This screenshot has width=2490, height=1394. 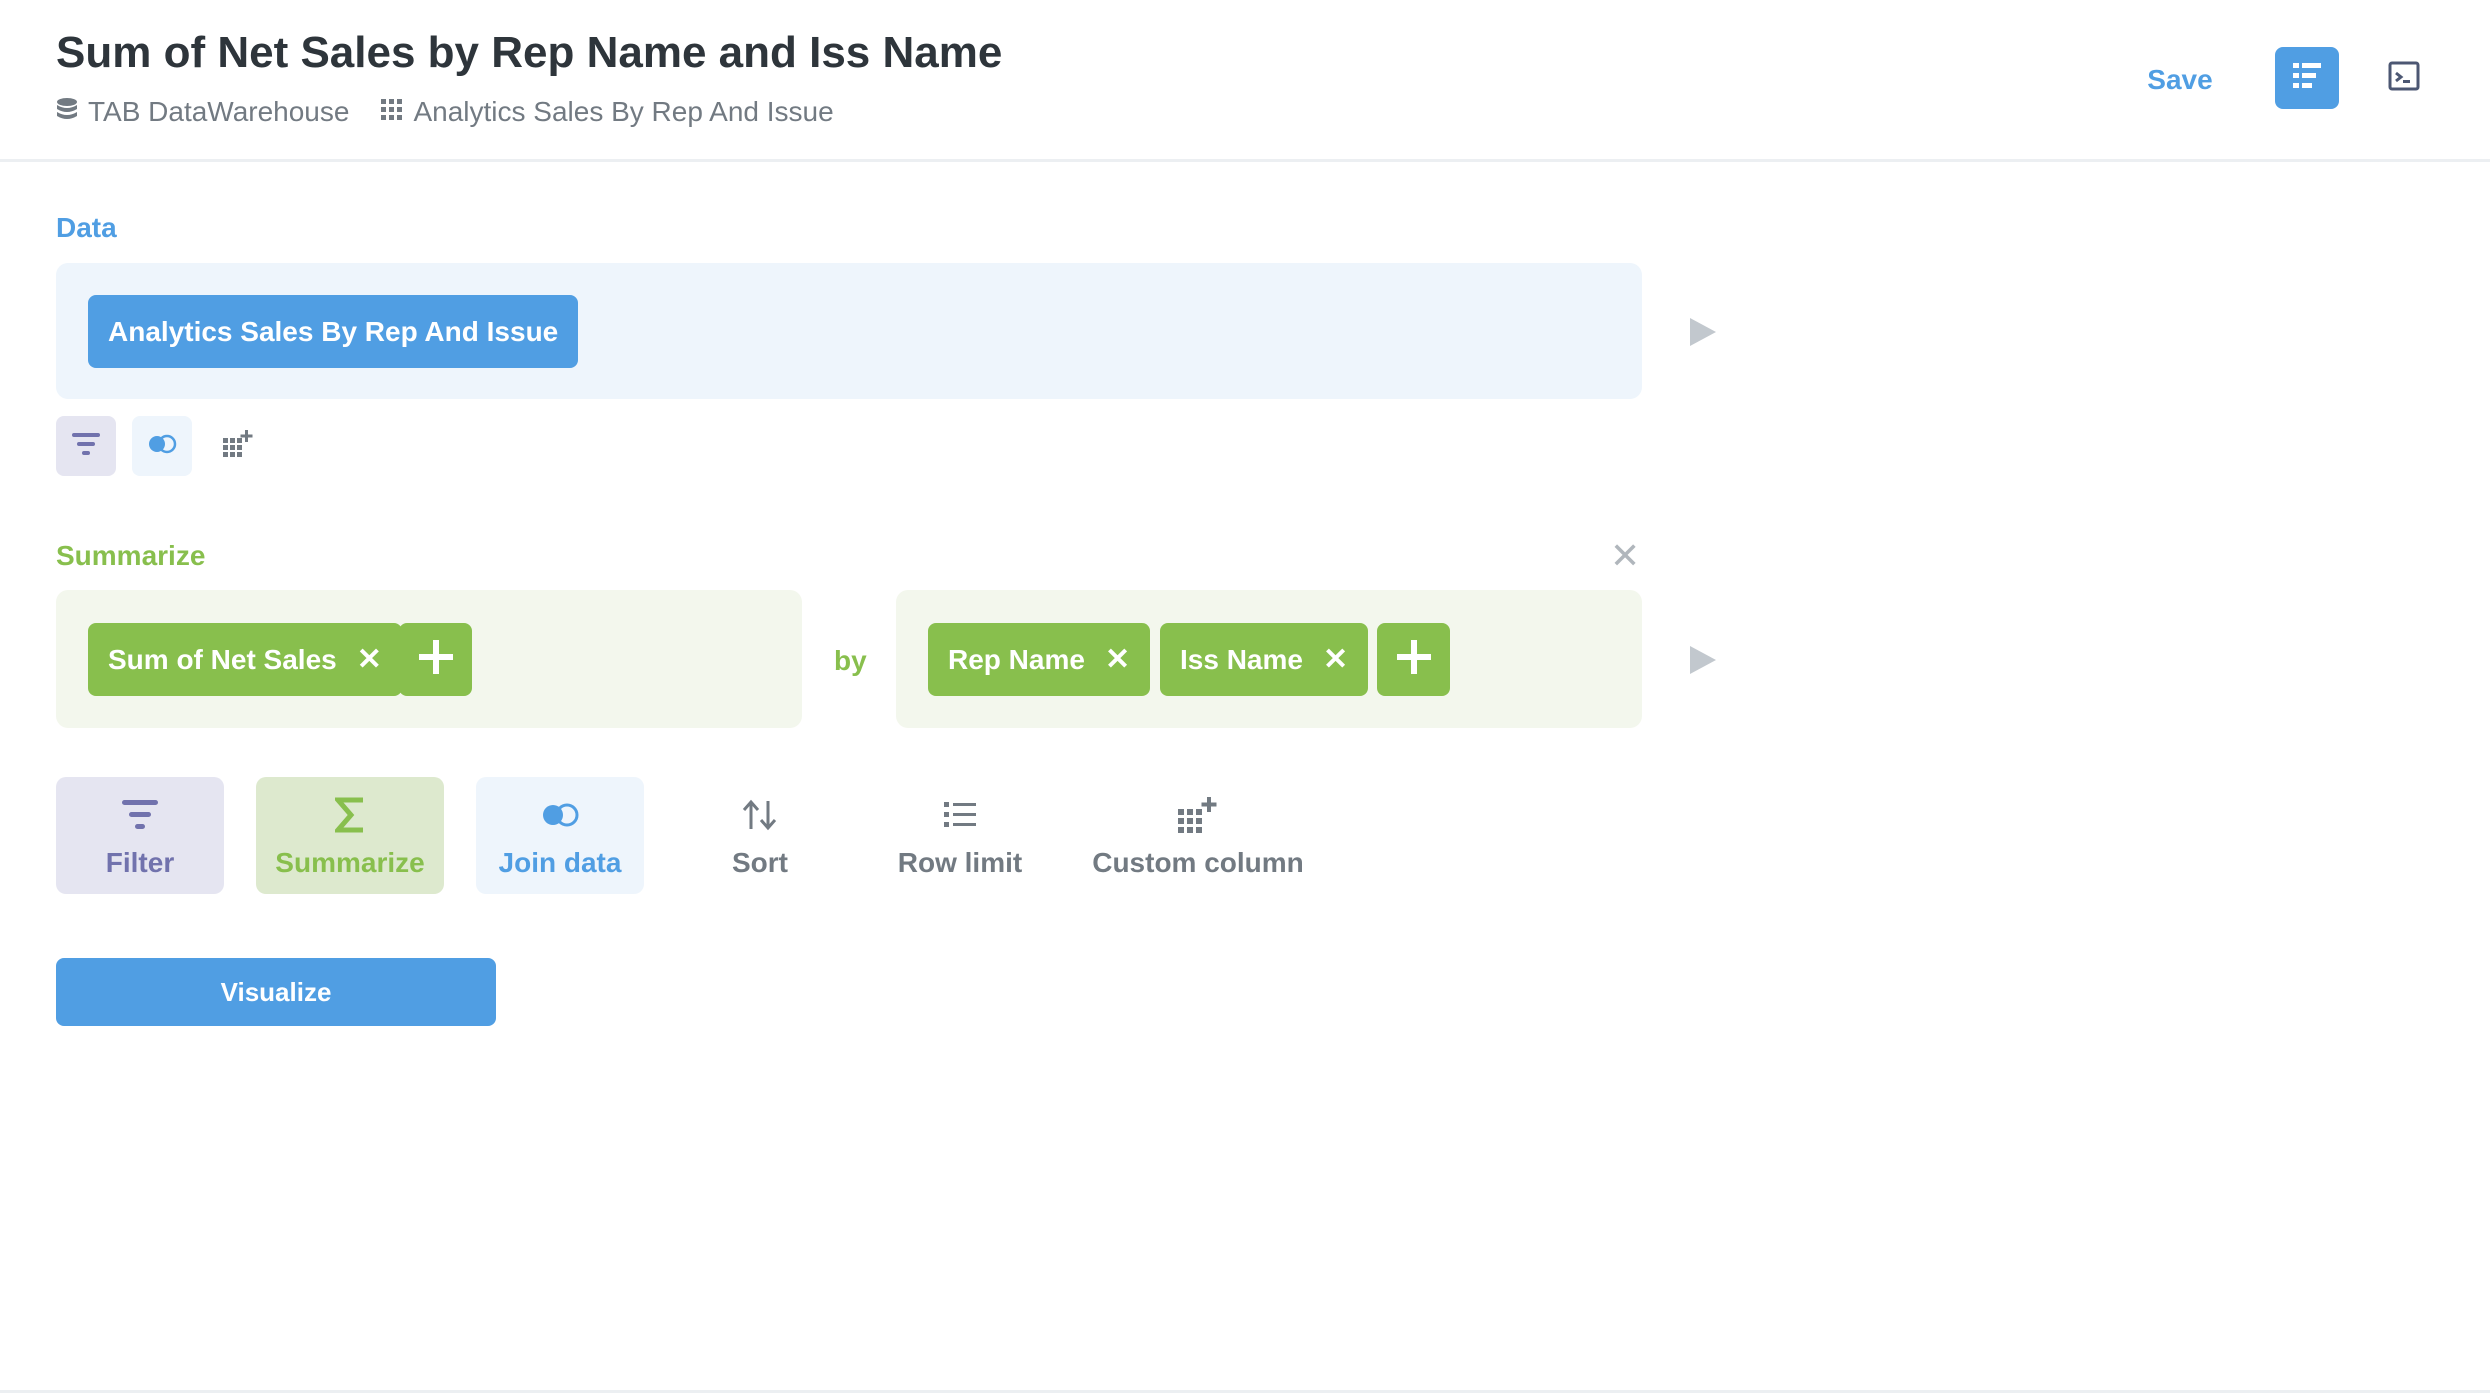 I want to click on metric-pill: Sum of Net Sales ✕, so click(x=245, y=659).